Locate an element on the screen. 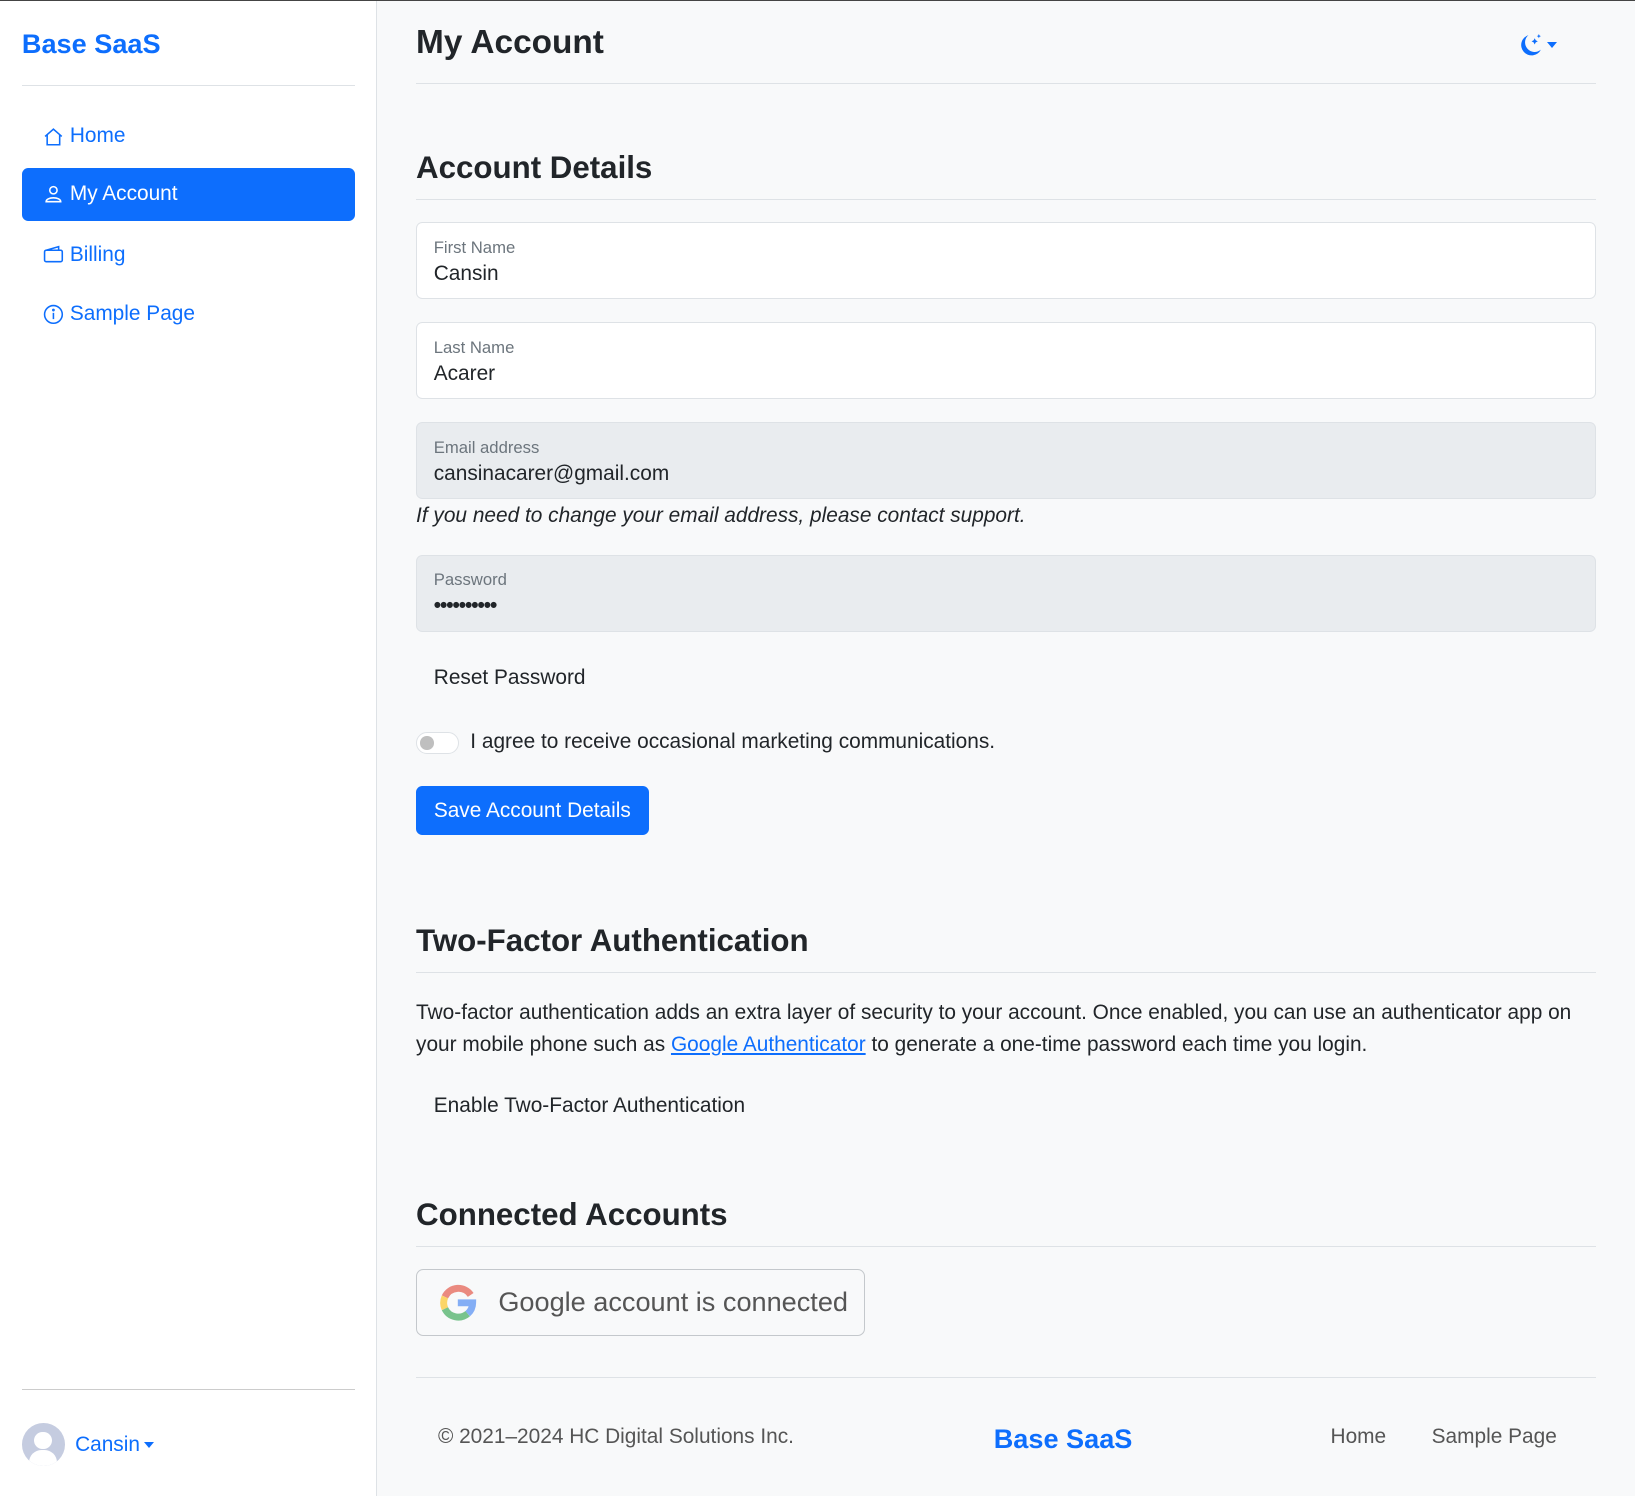  person-icon is located at coordinates (53, 194).